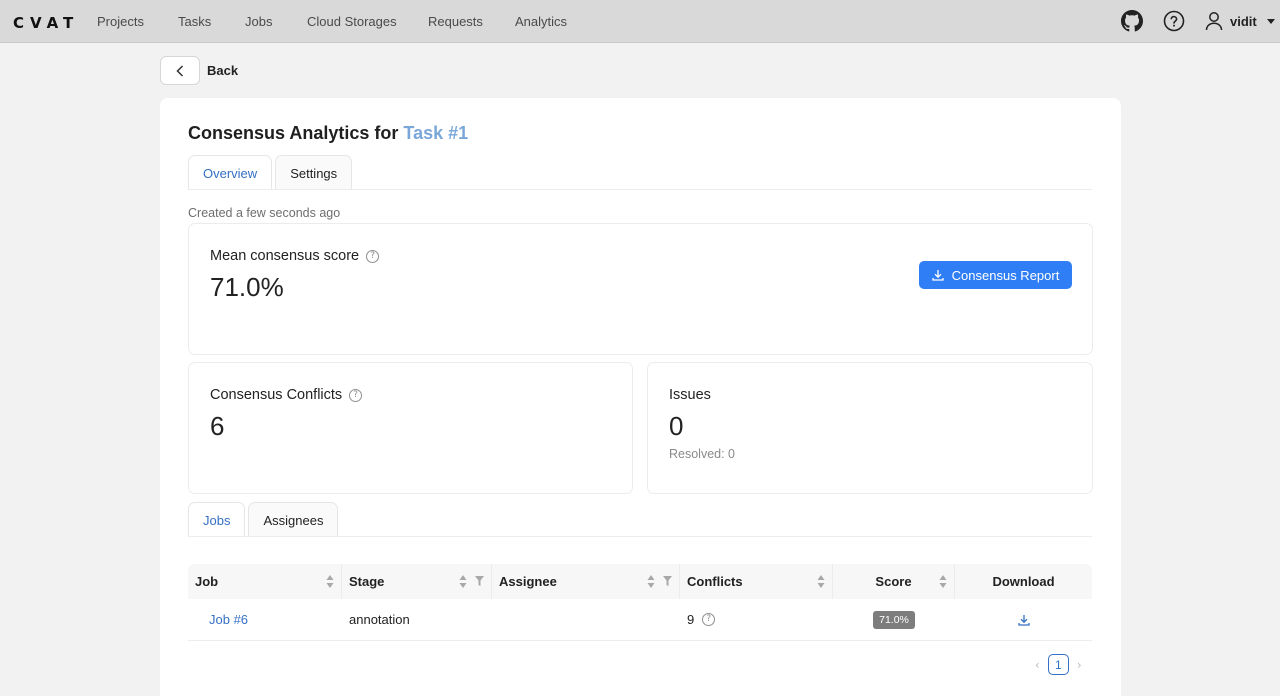 The image size is (1280, 696). I want to click on cell-assignee, so click(586, 620).